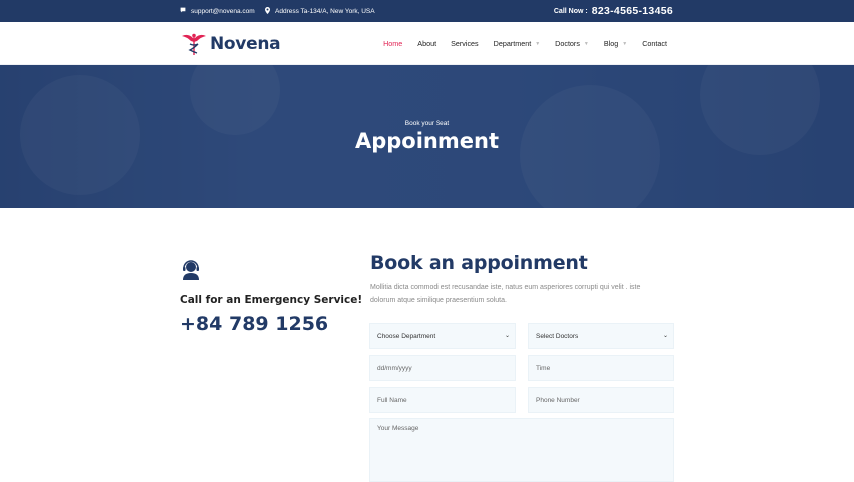 The height and width of the screenshot is (482, 854). I want to click on caduceus-logo-icon, so click(194, 44).